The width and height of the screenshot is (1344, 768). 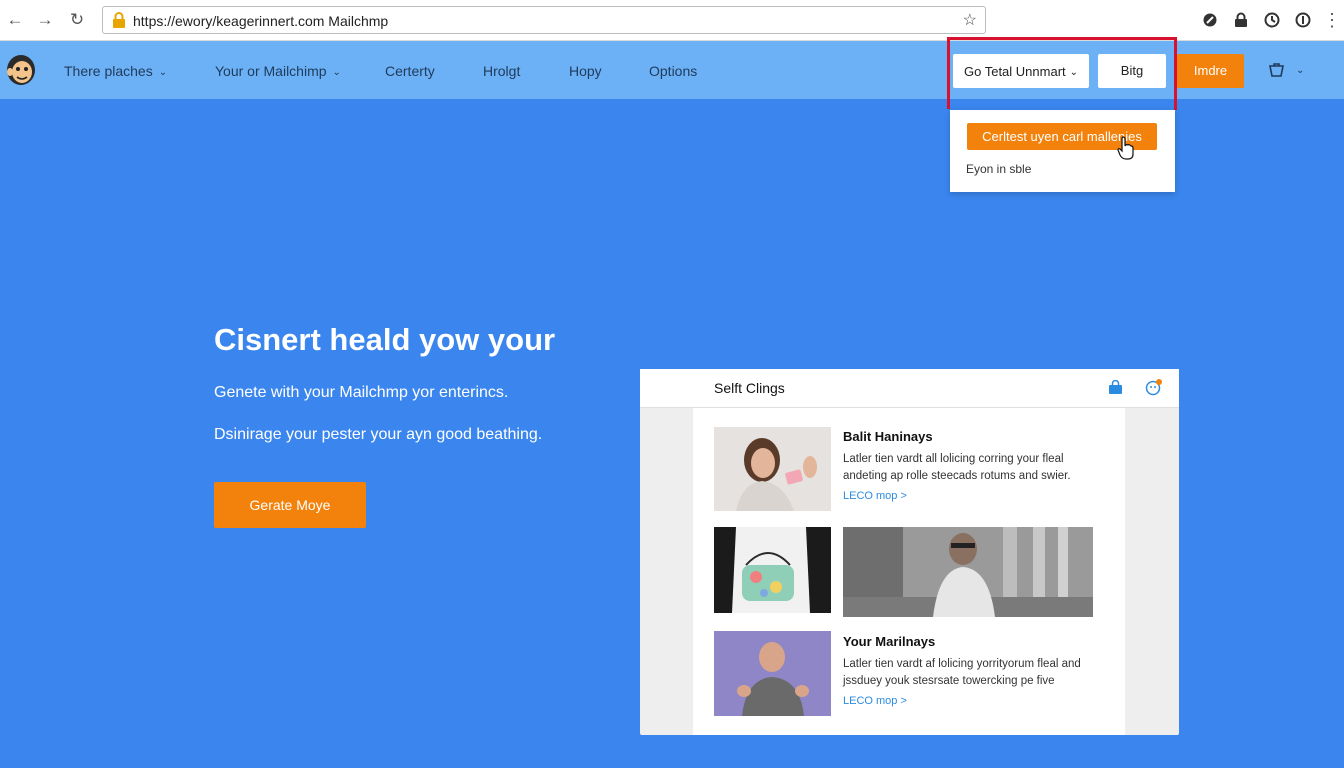 I want to click on panel-title: Selft Clings, so click(x=749, y=388).